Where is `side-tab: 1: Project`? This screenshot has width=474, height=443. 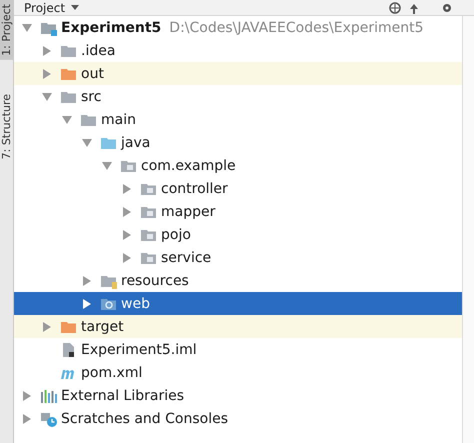
side-tab: 1: Project is located at coordinates (6, 30).